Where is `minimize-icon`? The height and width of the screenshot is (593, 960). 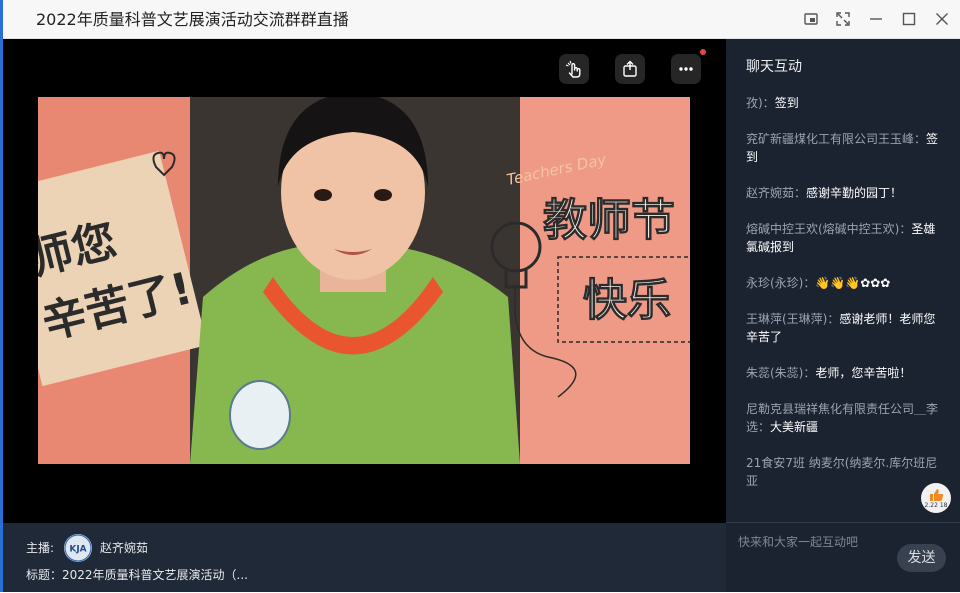
minimize-icon is located at coordinates (876, 19).